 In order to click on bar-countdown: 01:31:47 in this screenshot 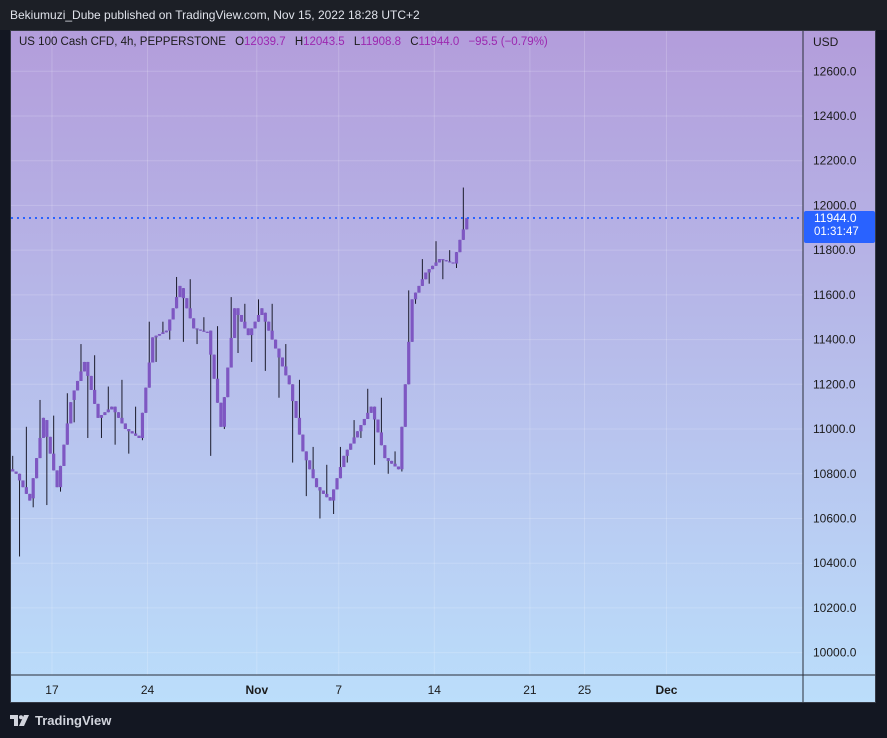, I will do `click(836, 232)`.